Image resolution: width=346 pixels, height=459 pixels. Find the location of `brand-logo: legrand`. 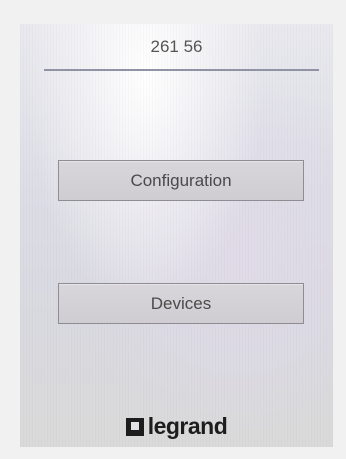

brand-logo: legrand is located at coordinates (176, 426).